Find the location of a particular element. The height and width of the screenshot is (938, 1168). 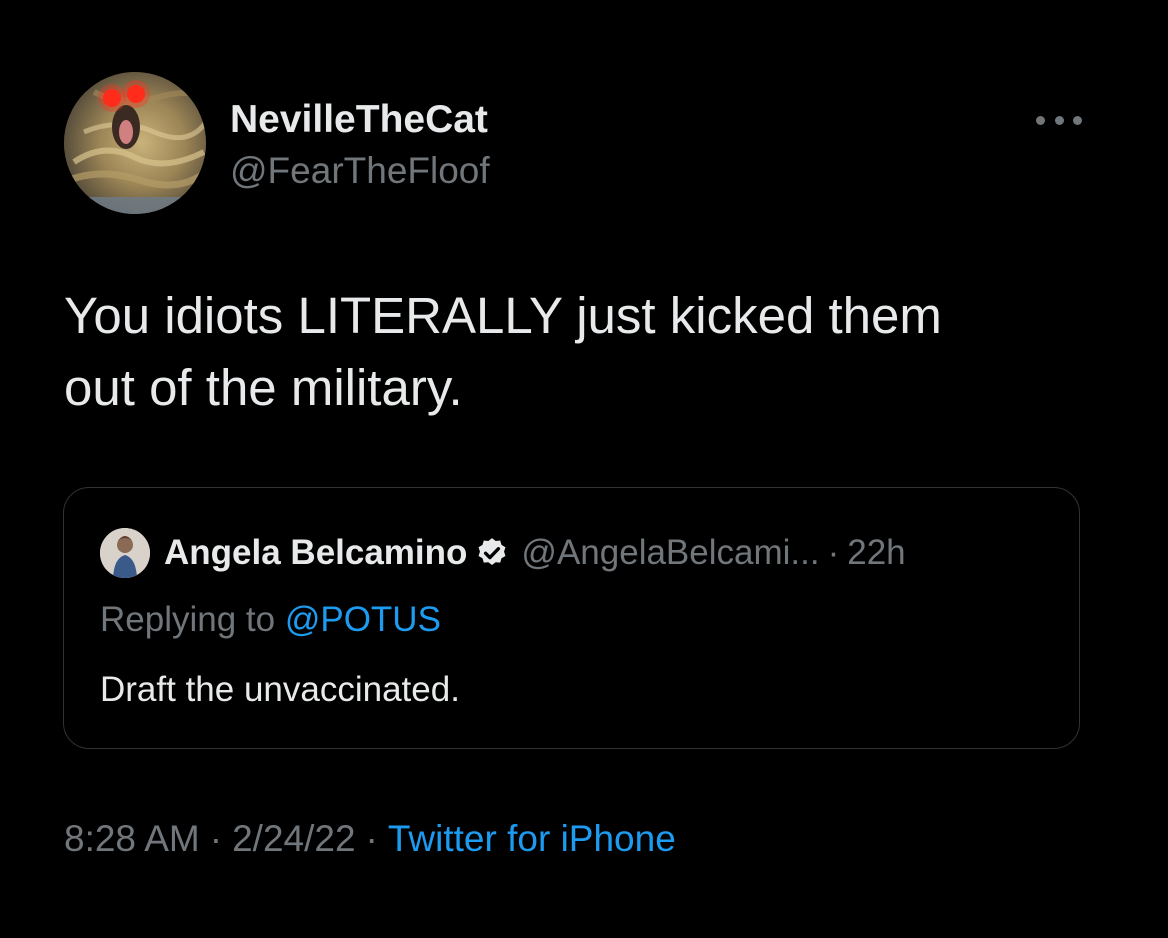

quoted-author-name: Angela Belcamino is located at coordinates (315, 553).